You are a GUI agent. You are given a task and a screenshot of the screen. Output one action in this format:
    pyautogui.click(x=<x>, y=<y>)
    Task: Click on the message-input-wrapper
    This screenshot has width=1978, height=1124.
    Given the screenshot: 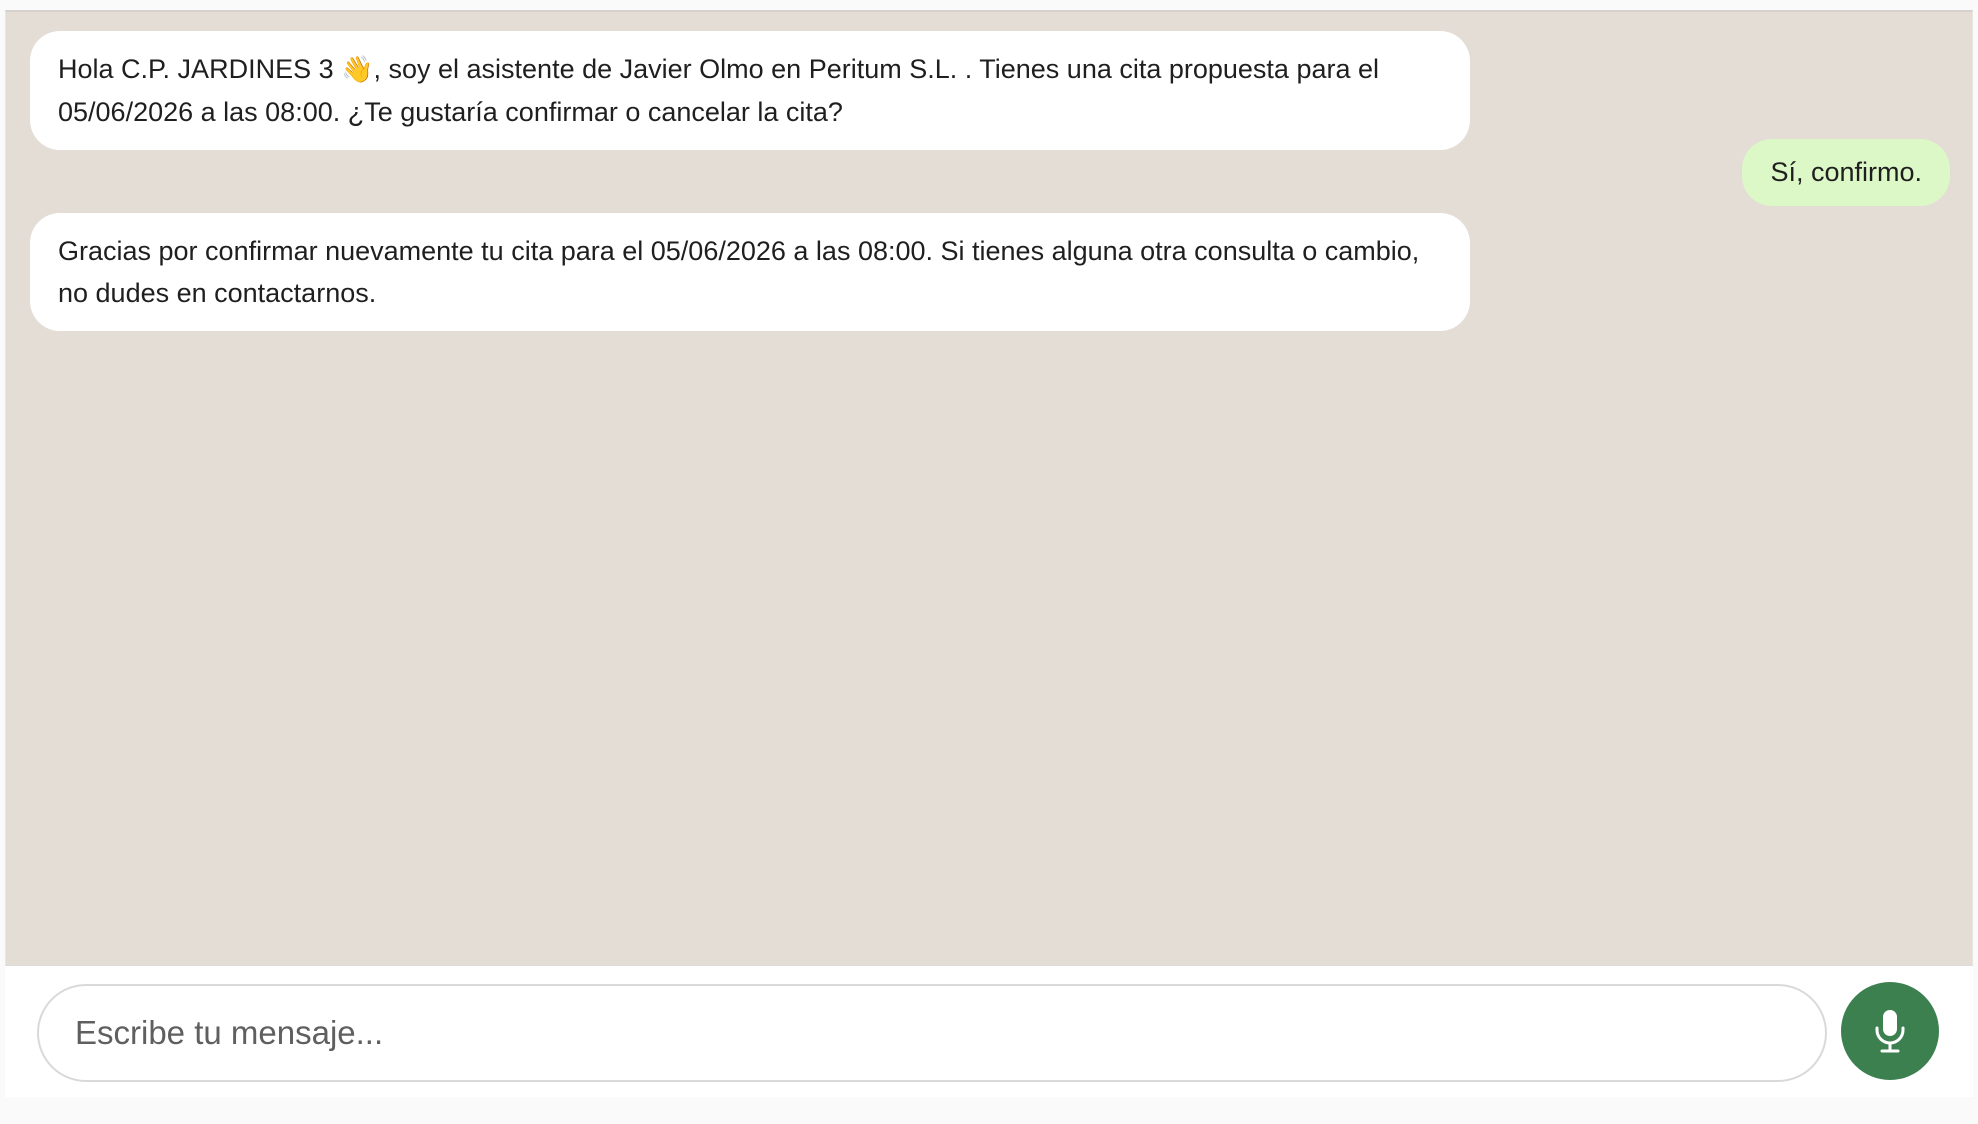 What is the action you would take?
    pyautogui.click(x=932, y=1033)
    